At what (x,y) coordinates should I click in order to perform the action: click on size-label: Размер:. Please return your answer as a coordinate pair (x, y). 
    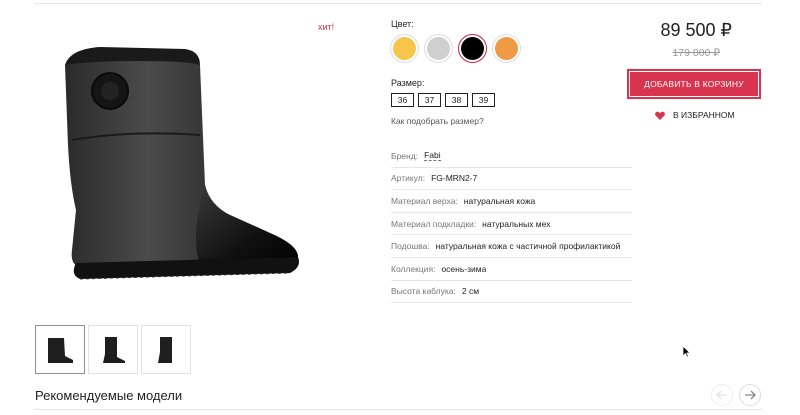
    Looking at the image, I should click on (408, 83).